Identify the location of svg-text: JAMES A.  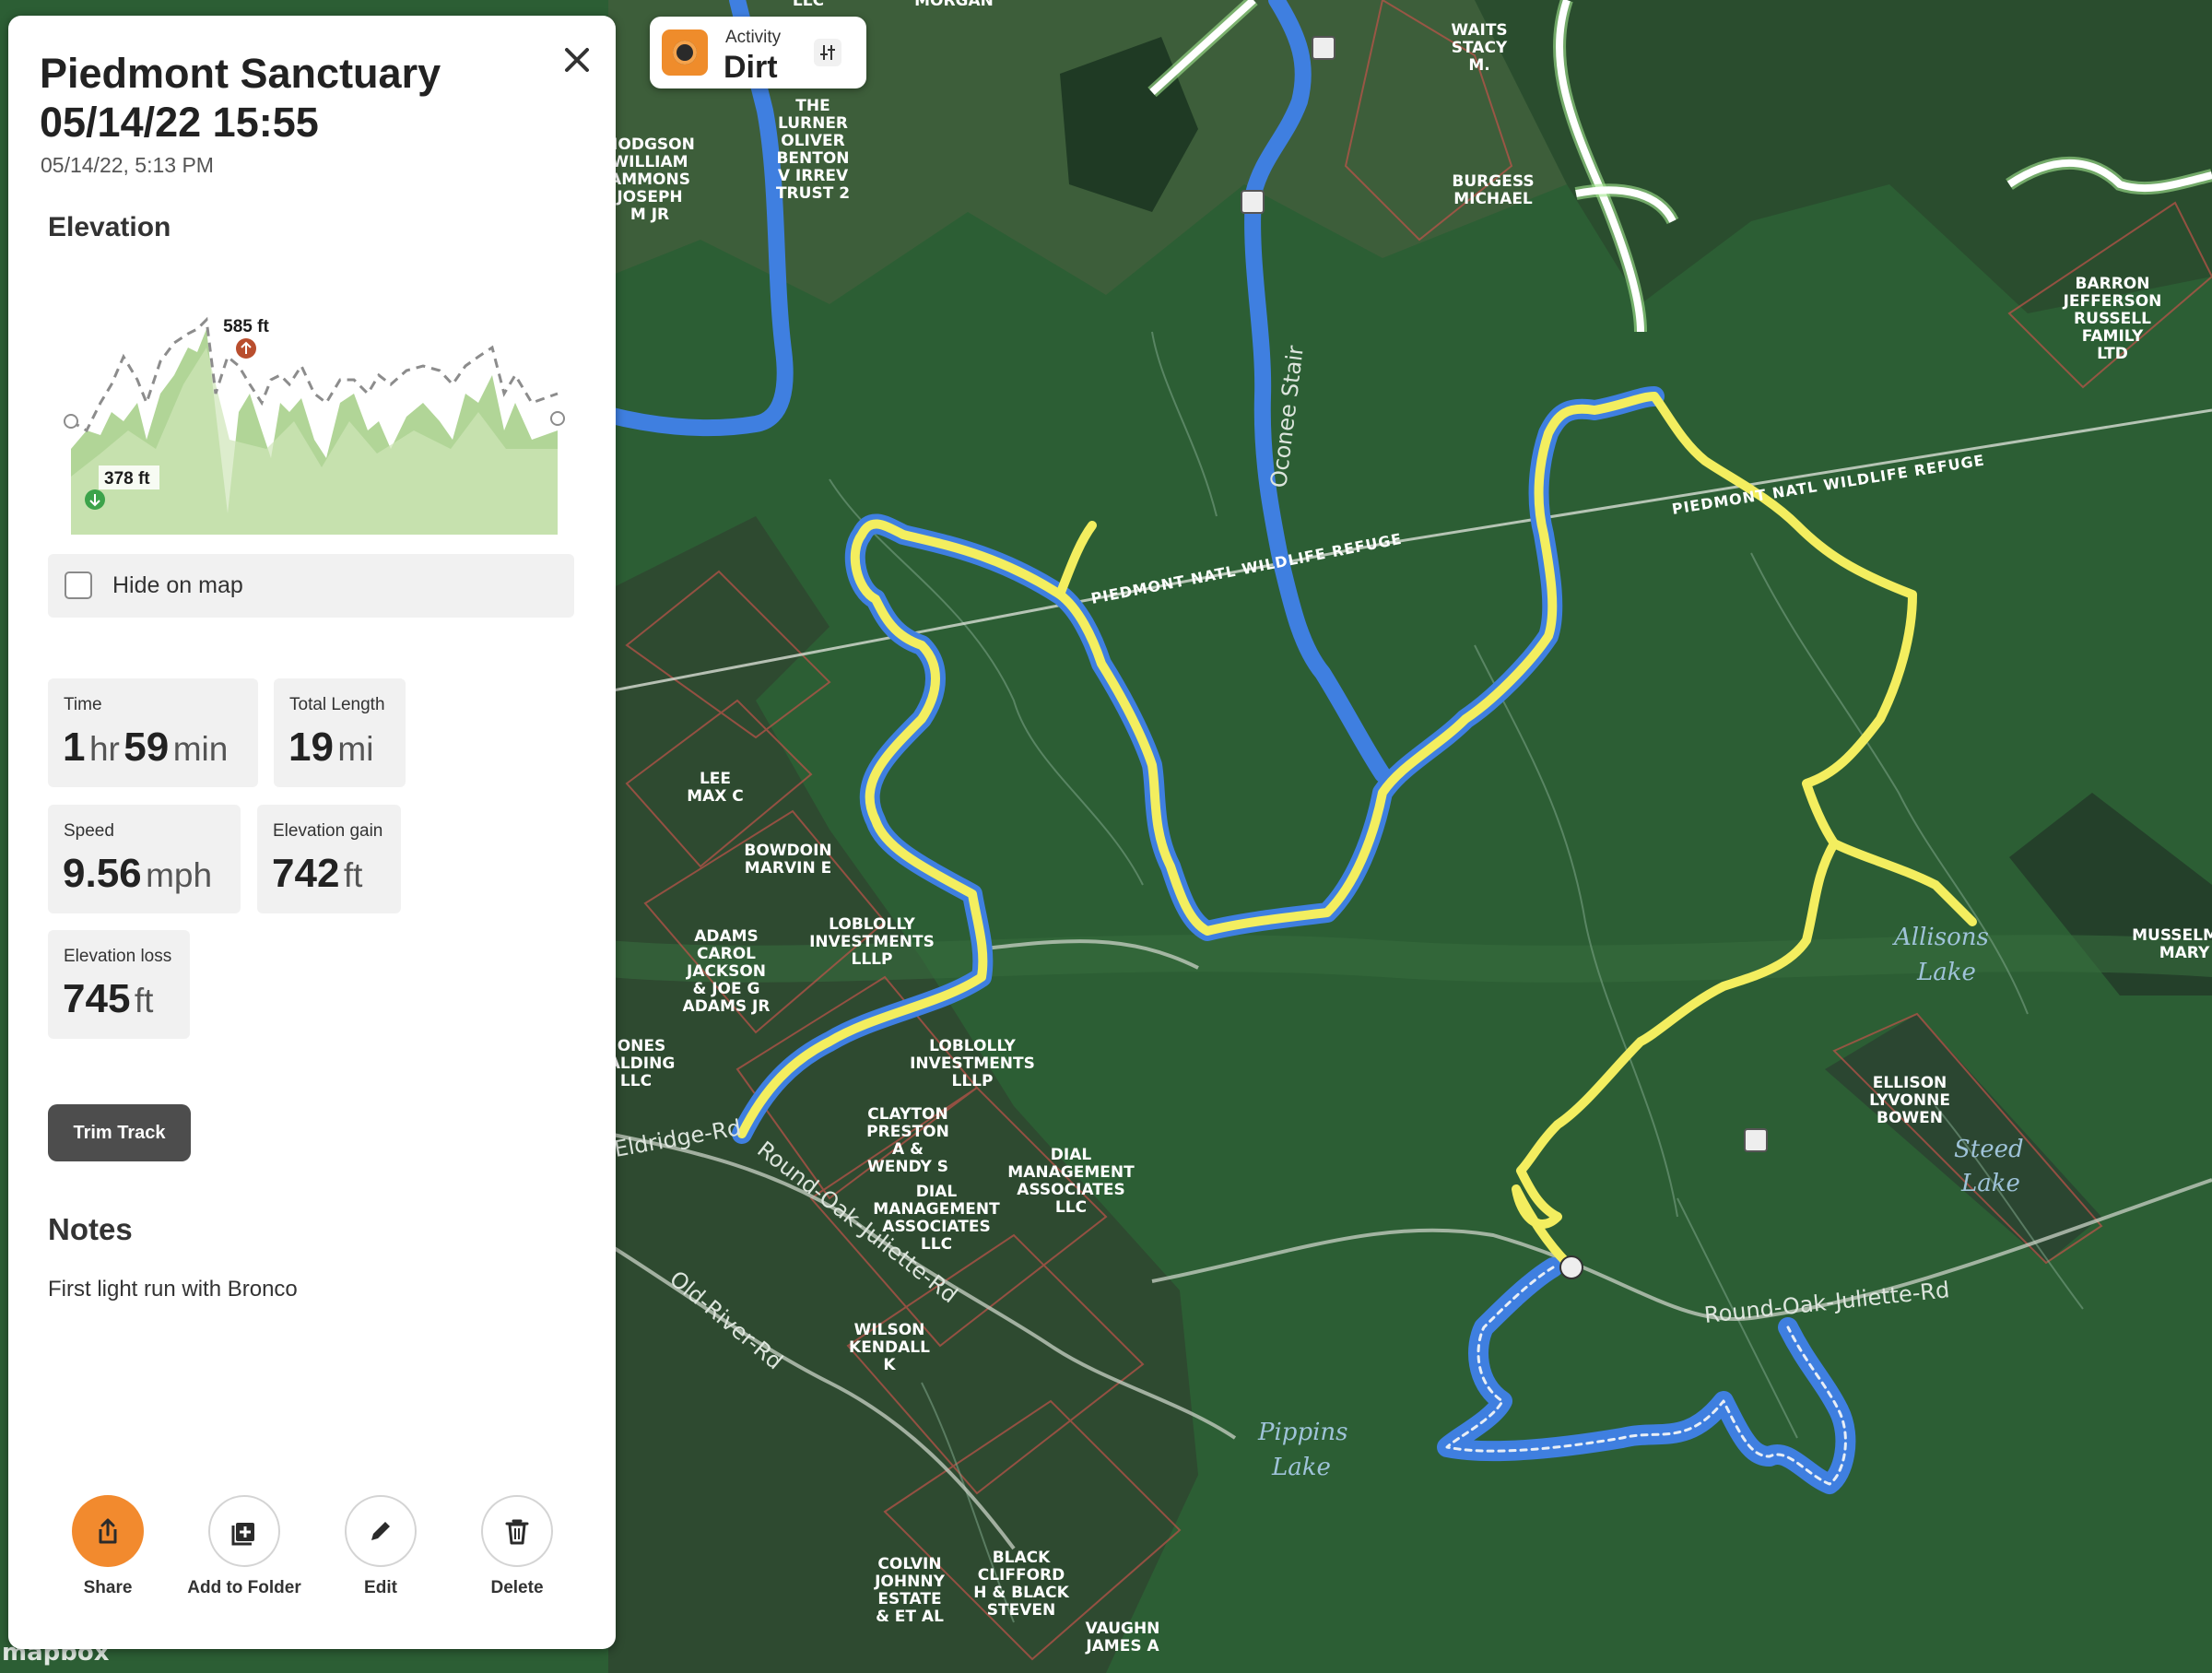
(1122, 1646).